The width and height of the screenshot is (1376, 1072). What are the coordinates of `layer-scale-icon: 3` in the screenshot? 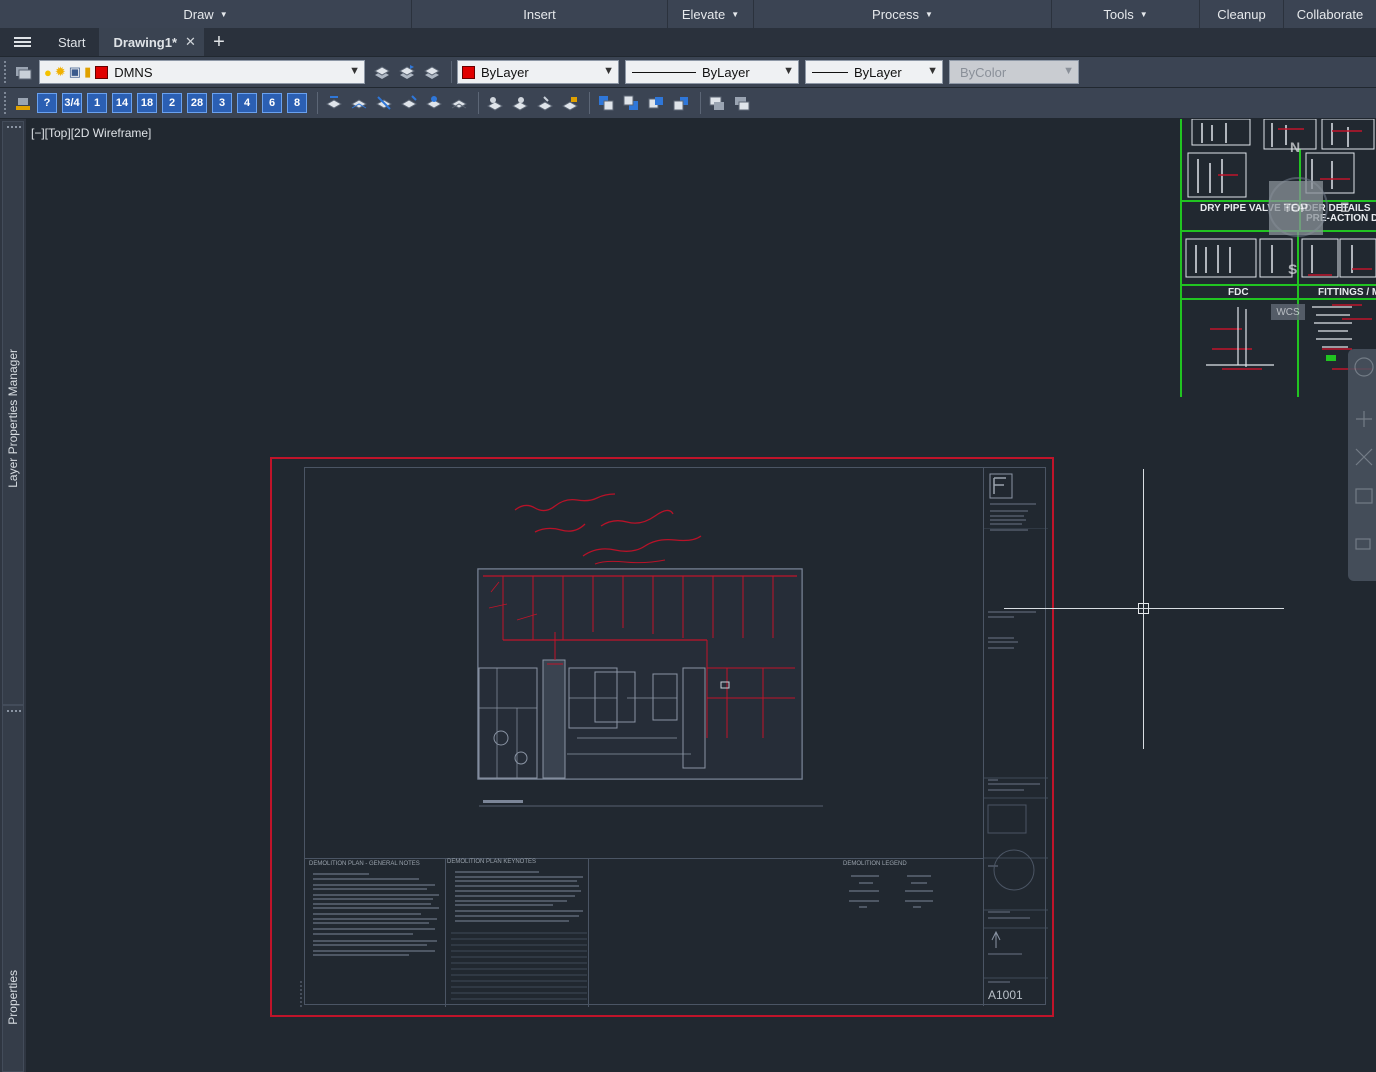 It's located at (222, 103).